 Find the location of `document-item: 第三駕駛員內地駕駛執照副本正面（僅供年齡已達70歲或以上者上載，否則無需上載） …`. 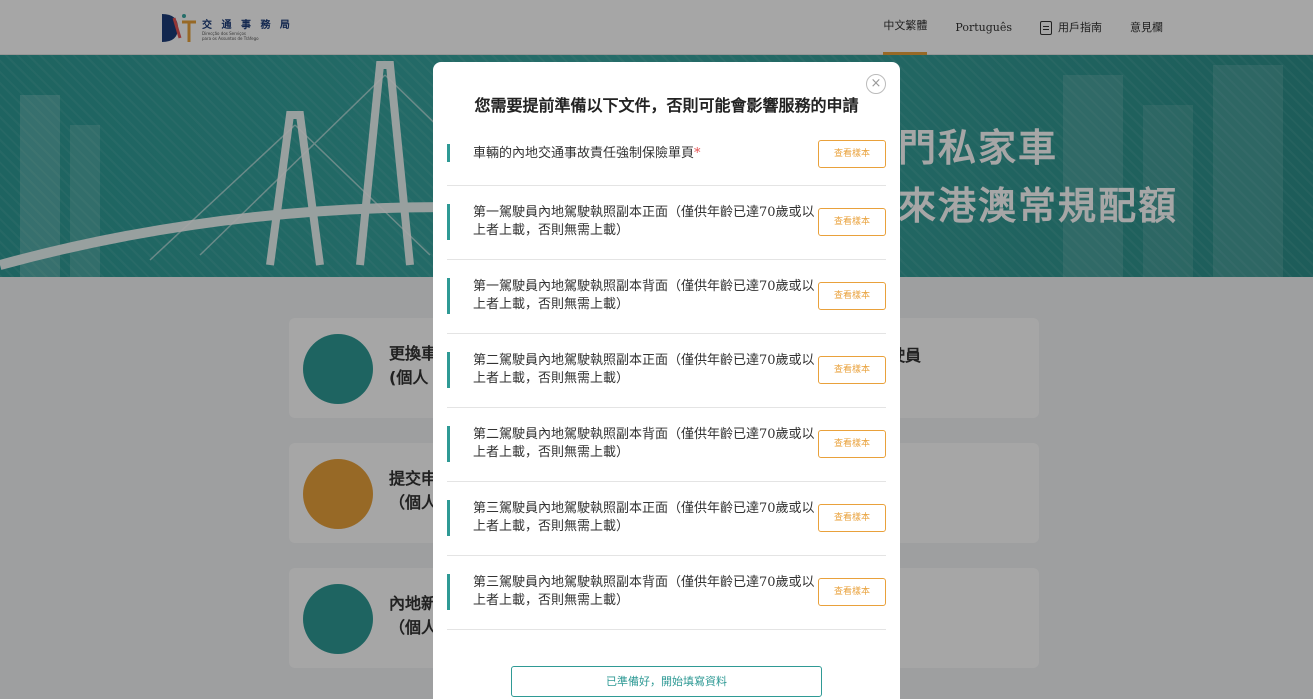

document-item: 第三駕駛員內地駕駛執照副本正面（僅供年齡已達70歲或以上者上載，否則無需上載） … is located at coordinates (666, 519).